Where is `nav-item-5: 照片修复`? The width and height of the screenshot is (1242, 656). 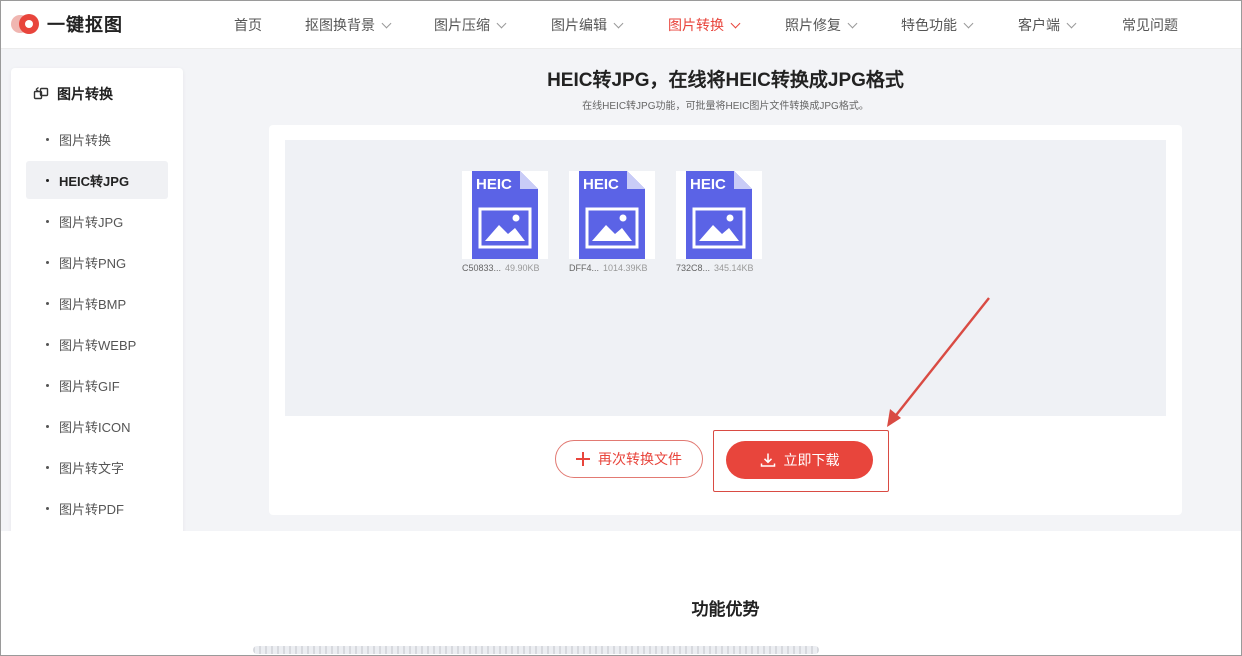
nav-item-5: 照片修复 is located at coordinates (821, 25).